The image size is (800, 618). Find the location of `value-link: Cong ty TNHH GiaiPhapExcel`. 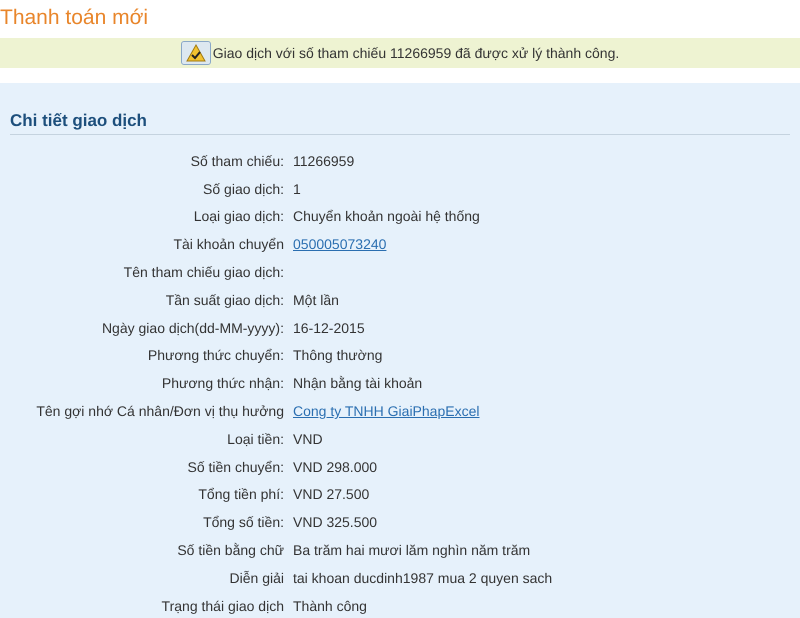

value-link: Cong ty TNHH GiaiPhapExcel is located at coordinates (386, 411).